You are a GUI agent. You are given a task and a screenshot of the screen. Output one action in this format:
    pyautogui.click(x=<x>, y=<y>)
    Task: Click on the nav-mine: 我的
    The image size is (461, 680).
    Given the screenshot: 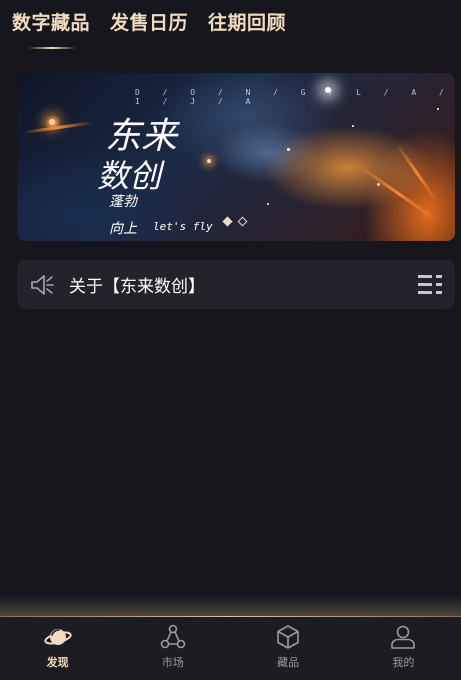 What is the action you would take?
    pyautogui.click(x=403, y=648)
    